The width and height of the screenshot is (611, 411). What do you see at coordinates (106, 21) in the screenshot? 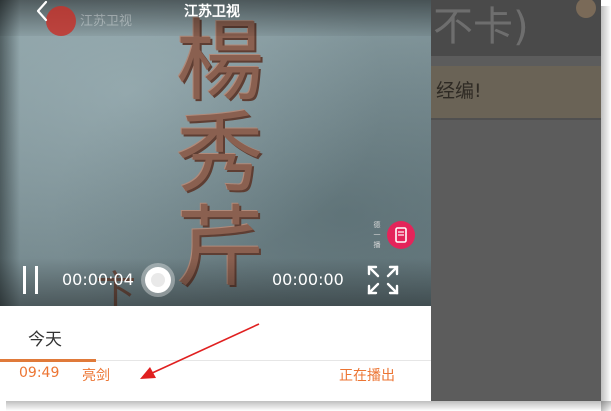
I see `channel-logo-text: 江苏卫视` at bounding box center [106, 21].